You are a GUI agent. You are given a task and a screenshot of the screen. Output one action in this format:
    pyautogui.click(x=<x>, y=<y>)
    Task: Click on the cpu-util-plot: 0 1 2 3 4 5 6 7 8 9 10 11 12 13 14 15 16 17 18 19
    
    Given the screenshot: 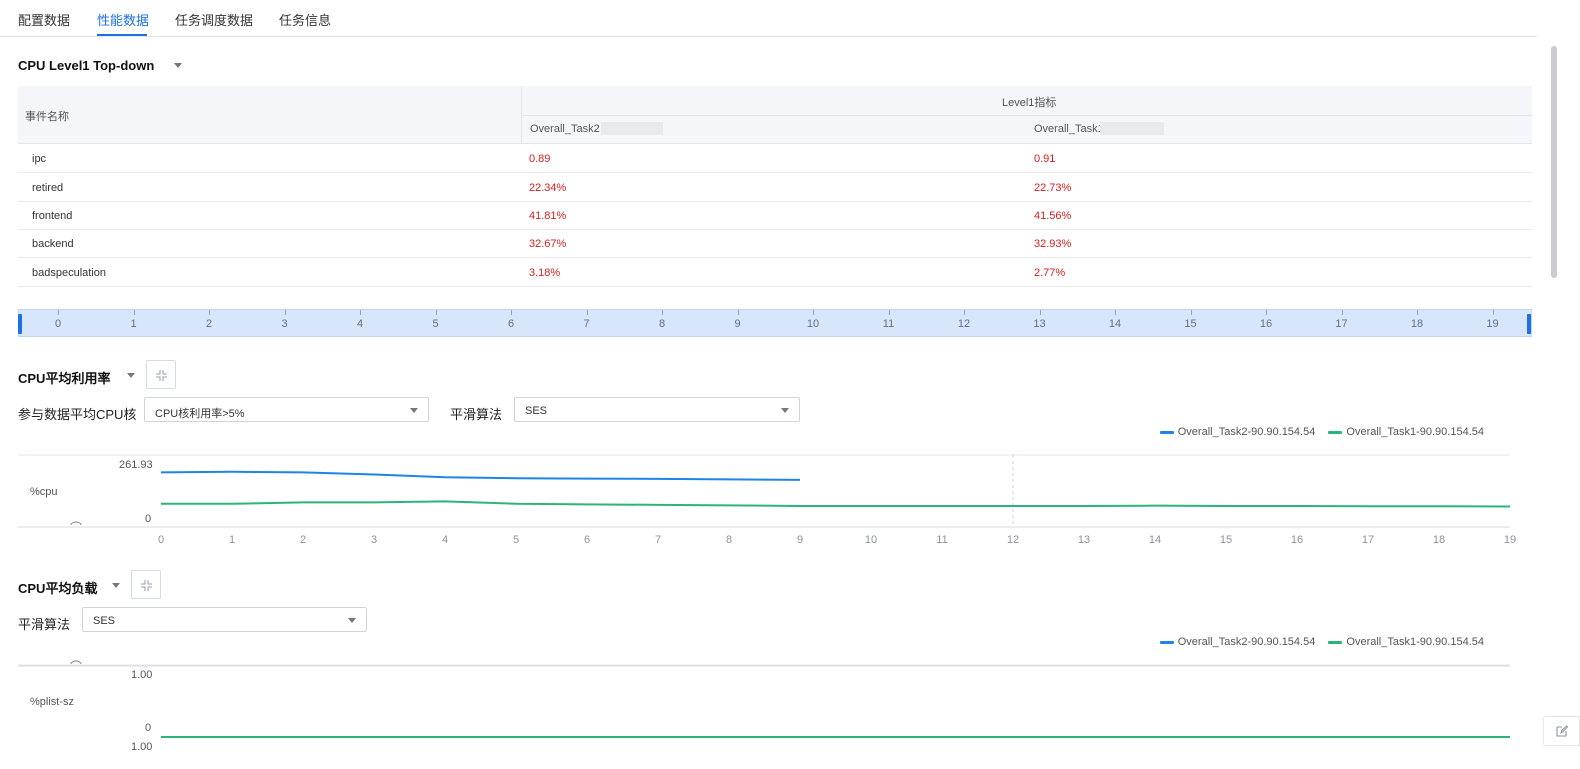 What is the action you would take?
    pyautogui.click(x=767, y=500)
    